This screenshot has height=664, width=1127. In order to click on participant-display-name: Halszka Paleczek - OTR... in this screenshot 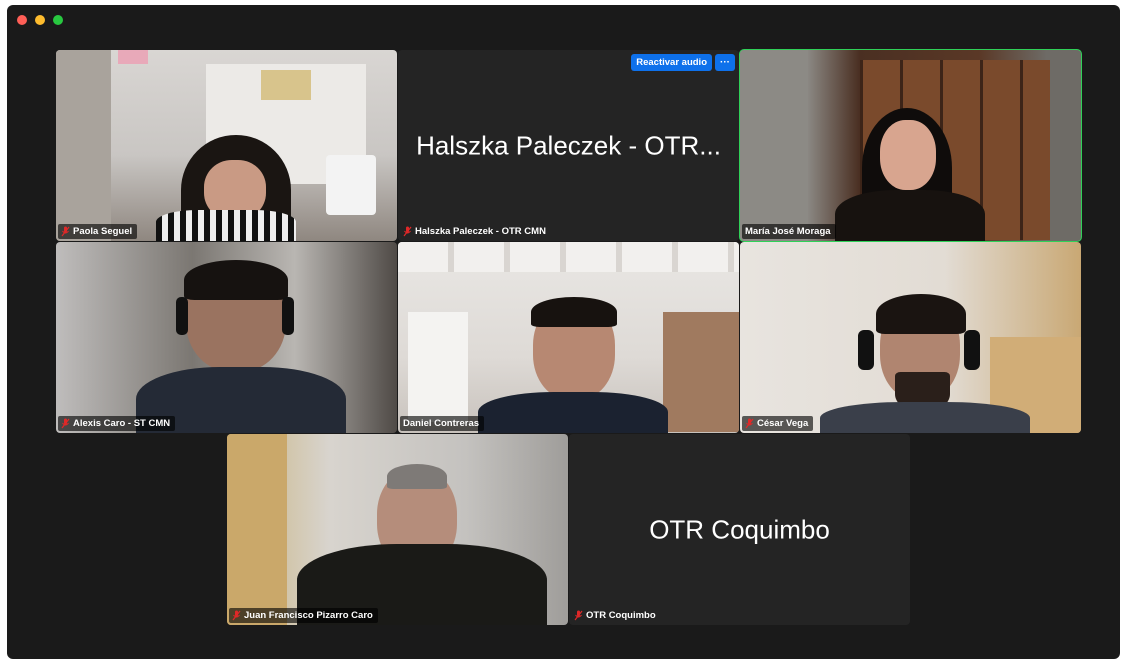, I will do `click(568, 145)`.